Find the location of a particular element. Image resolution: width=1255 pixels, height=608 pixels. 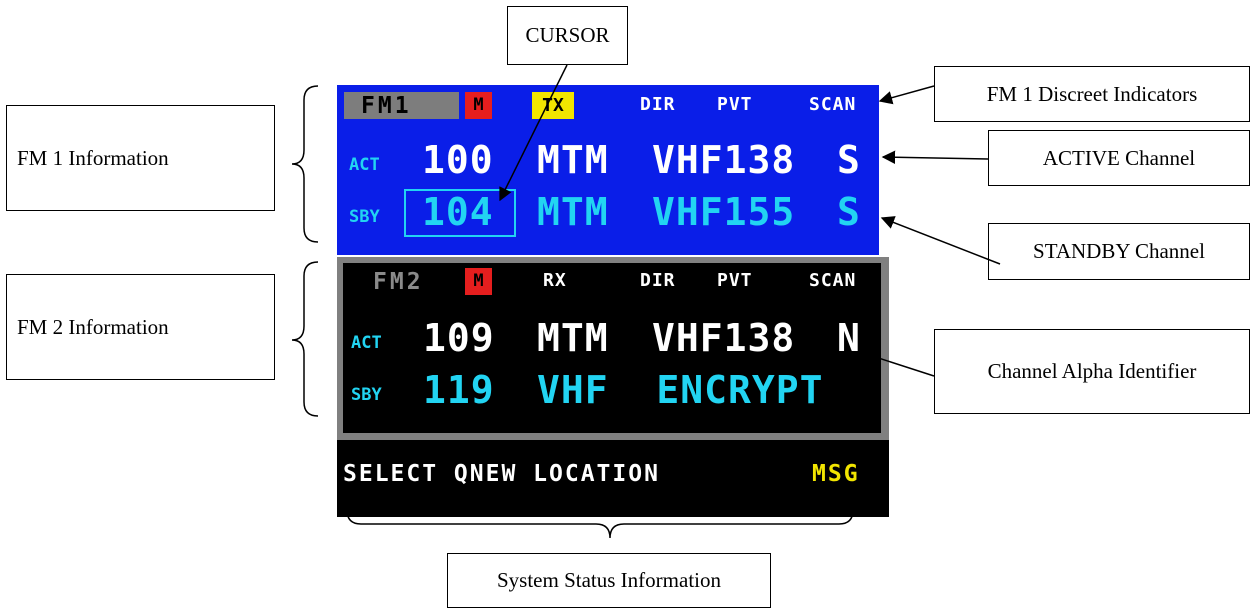

standby-channel-arrow is located at coordinates (940, 240).